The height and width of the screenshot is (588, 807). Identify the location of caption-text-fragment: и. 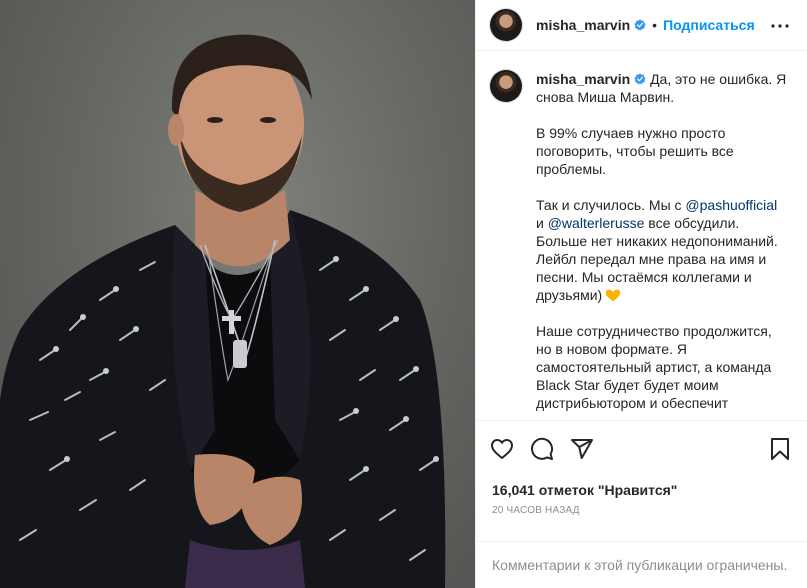
(542, 223).